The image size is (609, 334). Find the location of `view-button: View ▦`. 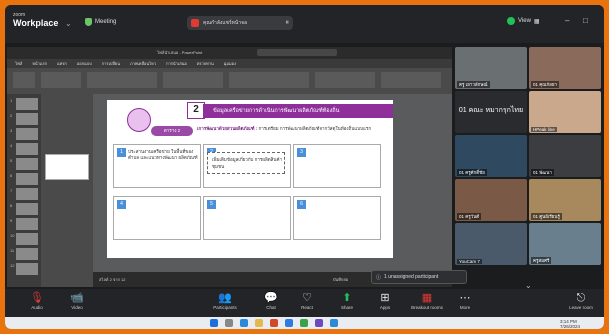

view-button: View ▦ is located at coordinates (523, 21).